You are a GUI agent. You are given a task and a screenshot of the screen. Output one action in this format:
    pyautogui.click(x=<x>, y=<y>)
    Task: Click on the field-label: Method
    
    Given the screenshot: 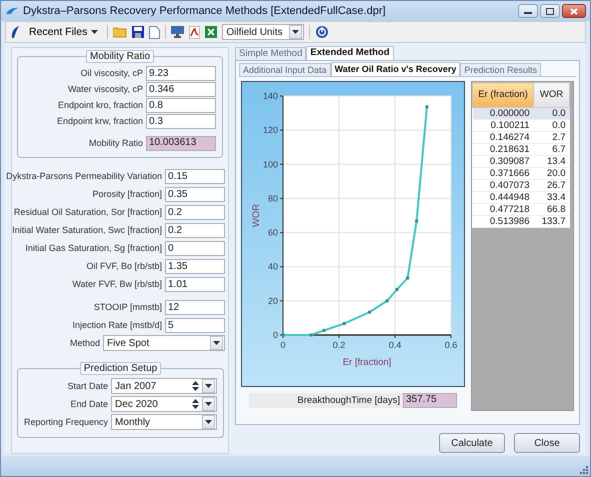 What is the action you would take?
    pyautogui.click(x=85, y=343)
    